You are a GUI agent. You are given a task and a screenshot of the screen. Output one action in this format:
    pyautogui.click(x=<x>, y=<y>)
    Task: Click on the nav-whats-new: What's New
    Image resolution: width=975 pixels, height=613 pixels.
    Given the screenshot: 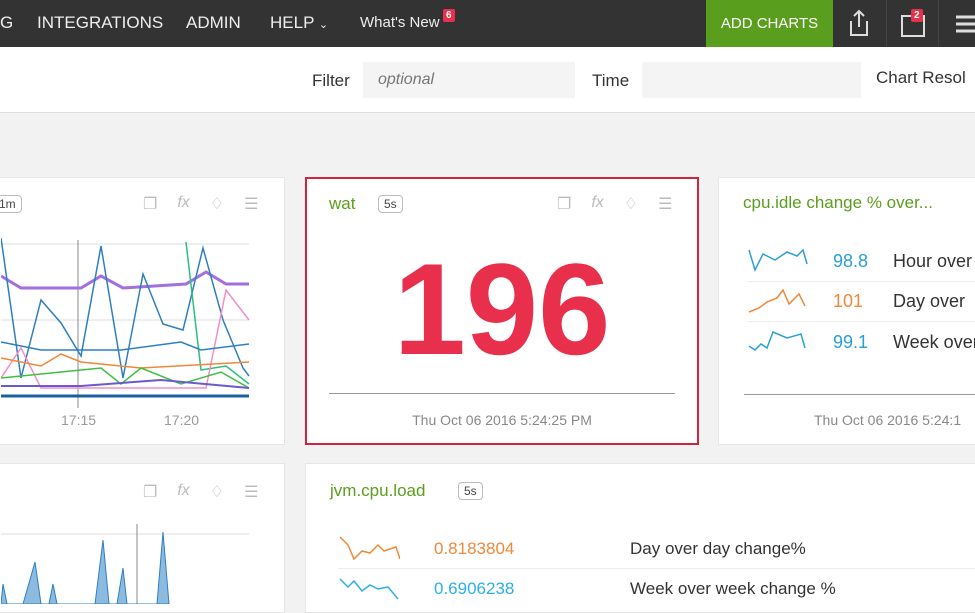 What is the action you would take?
    pyautogui.click(x=400, y=22)
    